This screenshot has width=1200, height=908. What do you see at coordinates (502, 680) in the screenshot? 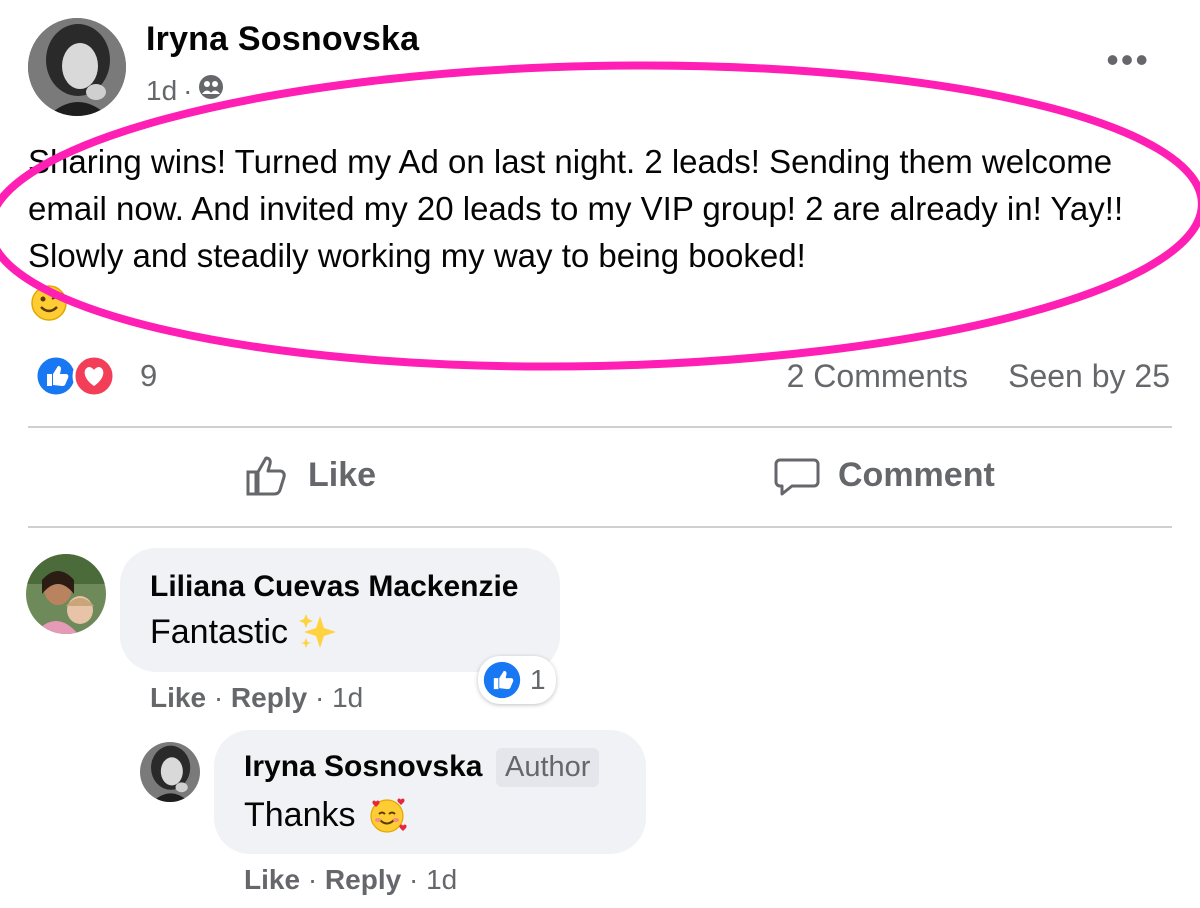
I see `like-reaction-icon` at bounding box center [502, 680].